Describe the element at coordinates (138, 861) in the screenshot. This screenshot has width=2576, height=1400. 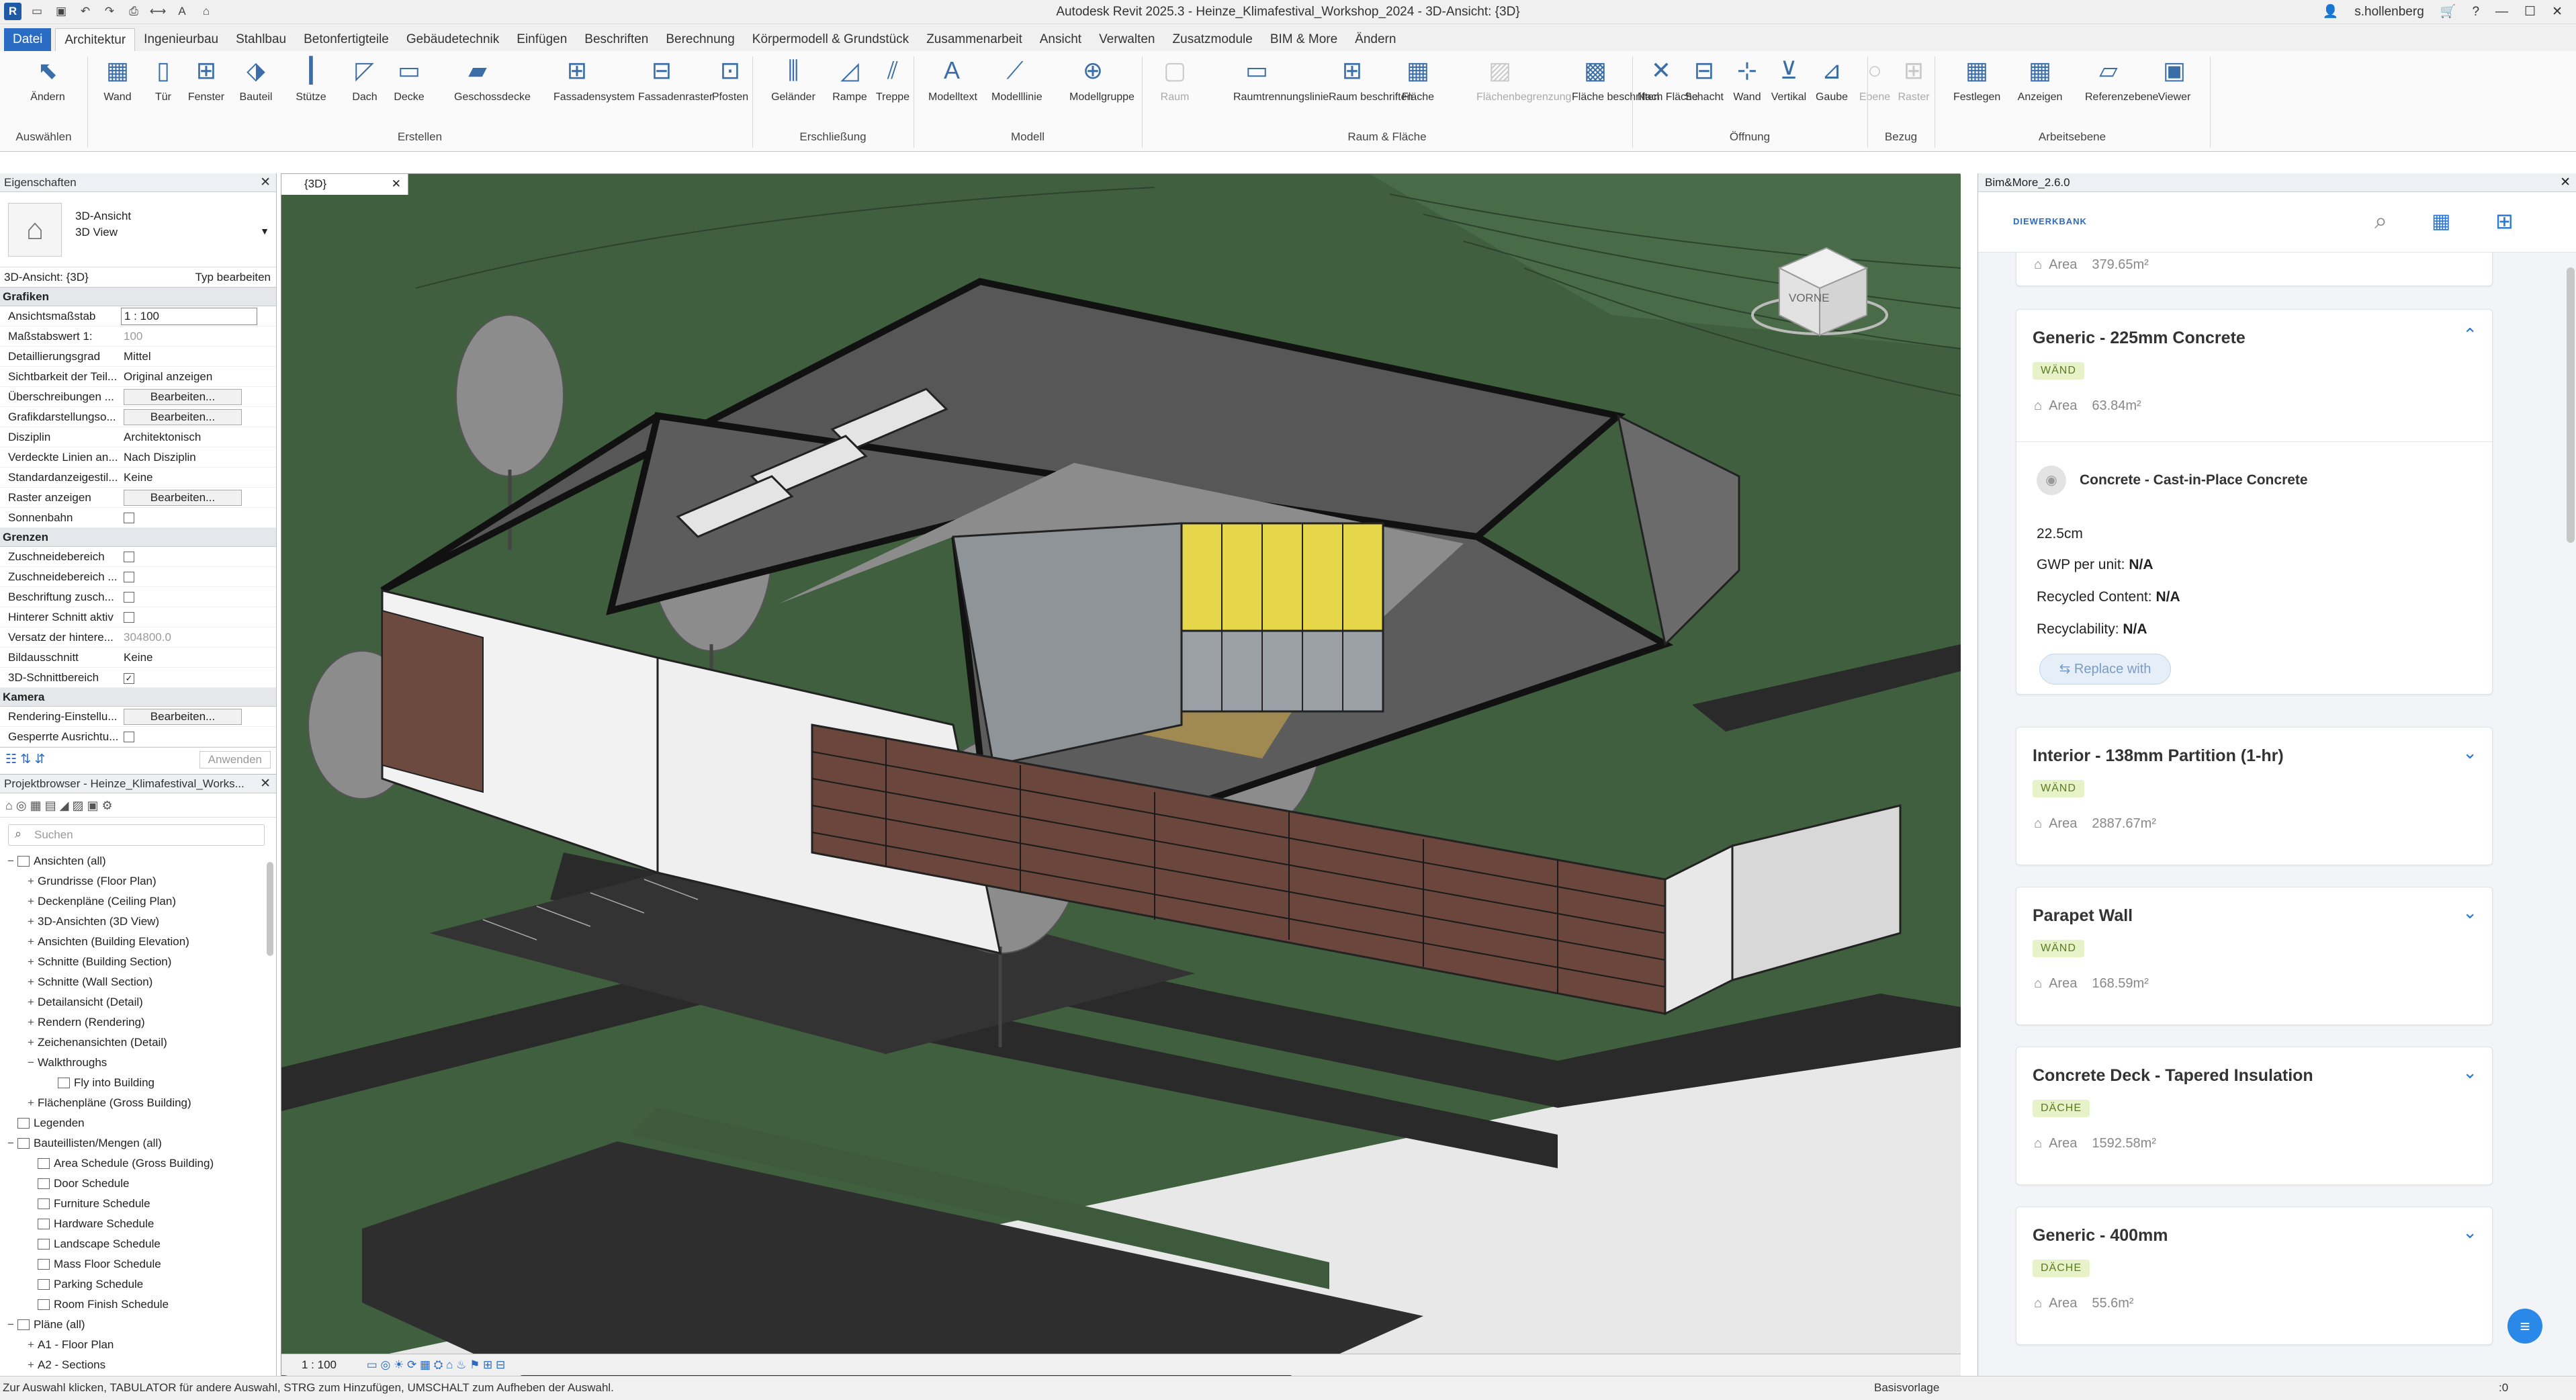
I see `browser-item: − Ansichten (all)` at that location.